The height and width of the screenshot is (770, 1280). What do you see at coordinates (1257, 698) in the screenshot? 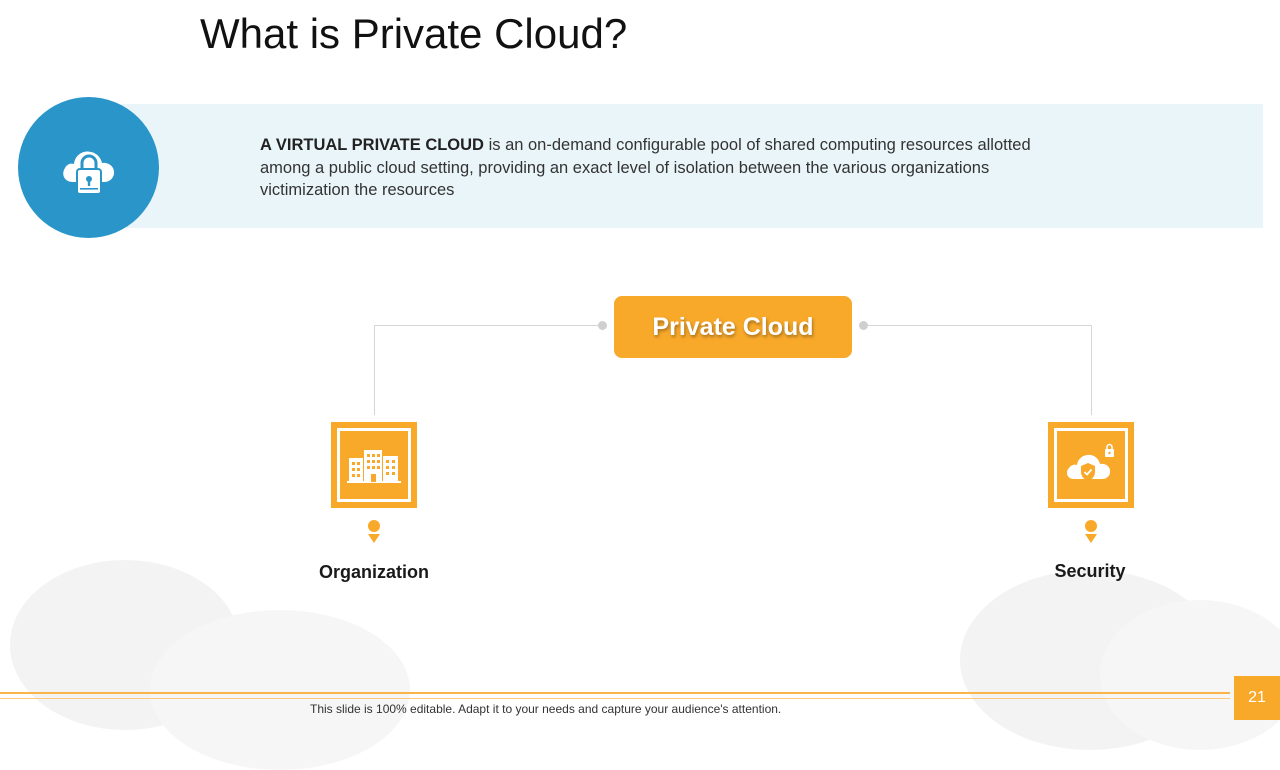
I see `page-number: 21` at bounding box center [1257, 698].